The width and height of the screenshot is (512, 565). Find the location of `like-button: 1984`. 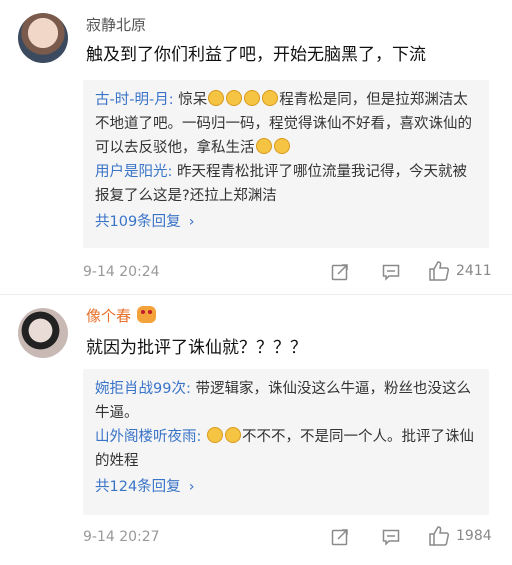

like-button: 1984 is located at coordinates (460, 536).